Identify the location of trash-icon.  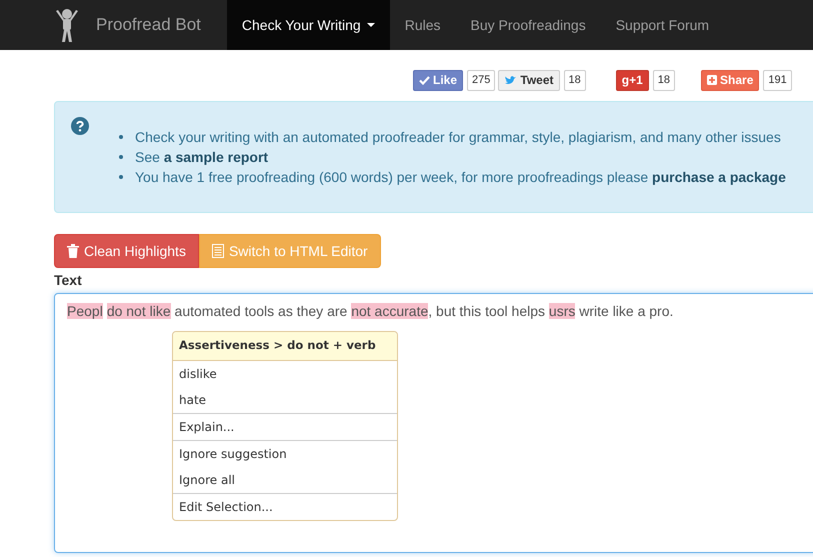
(73, 251).